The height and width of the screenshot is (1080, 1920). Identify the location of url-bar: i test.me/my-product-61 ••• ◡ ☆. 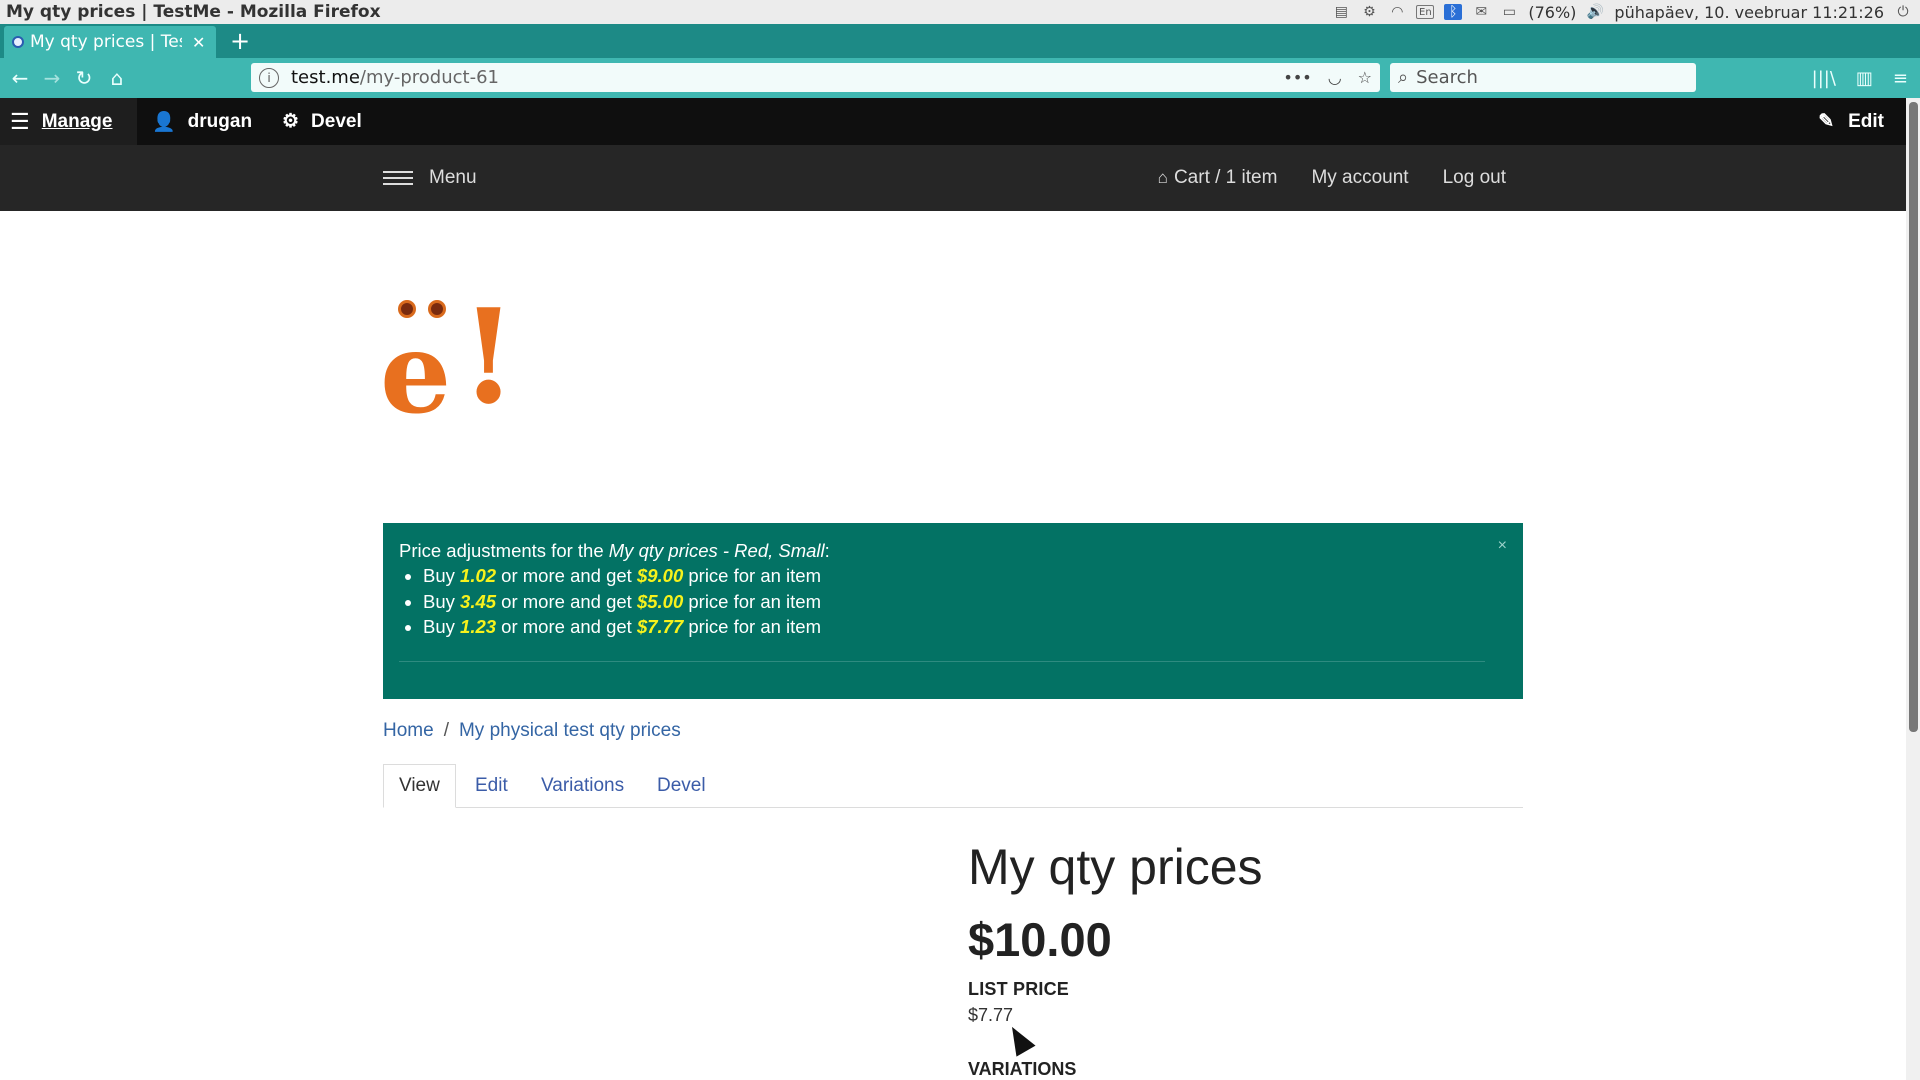
(815, 77).